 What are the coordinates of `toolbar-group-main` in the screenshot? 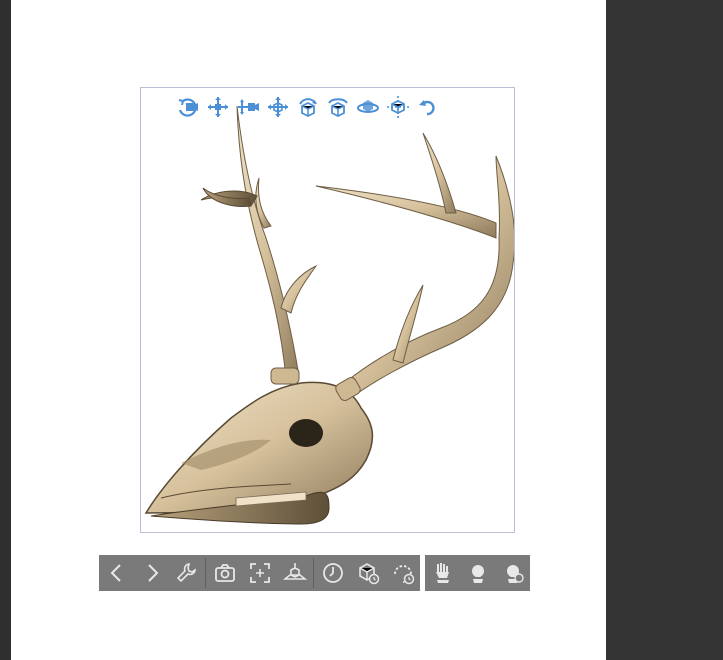 It's located at (259, 573).